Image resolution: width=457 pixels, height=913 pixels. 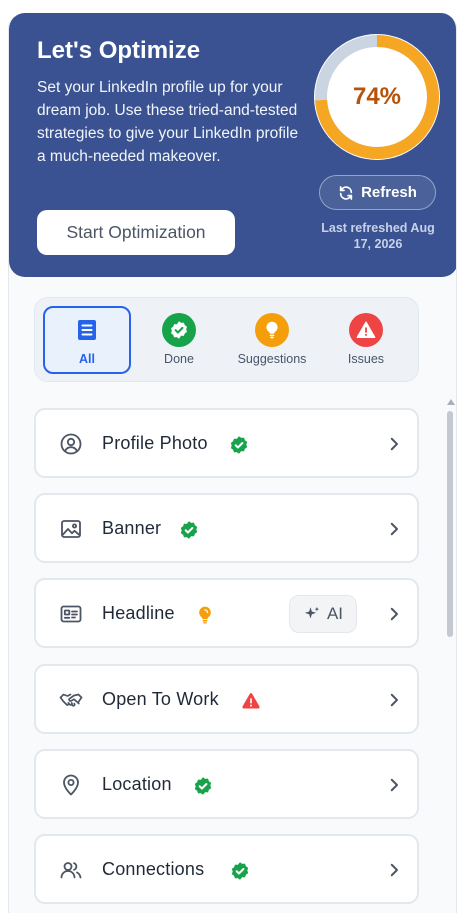 I want to click on scroll-up-arrow, so click(x=451, y=402).